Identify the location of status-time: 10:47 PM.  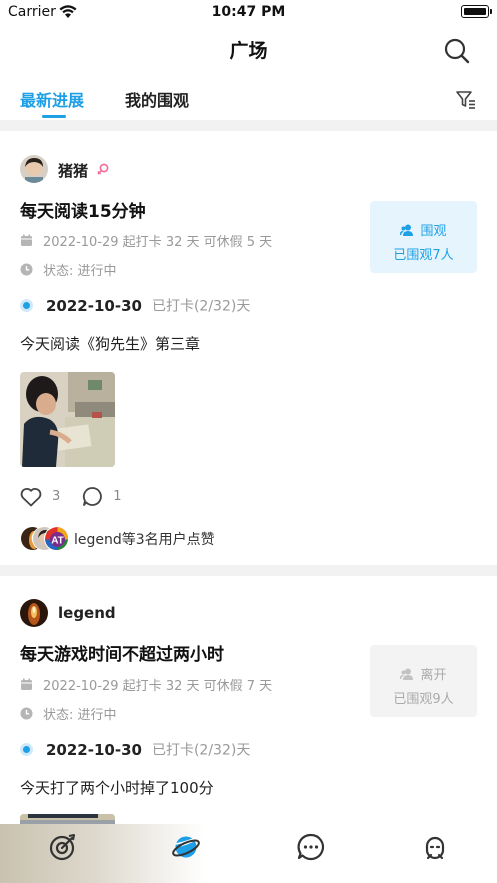
(248, 12).